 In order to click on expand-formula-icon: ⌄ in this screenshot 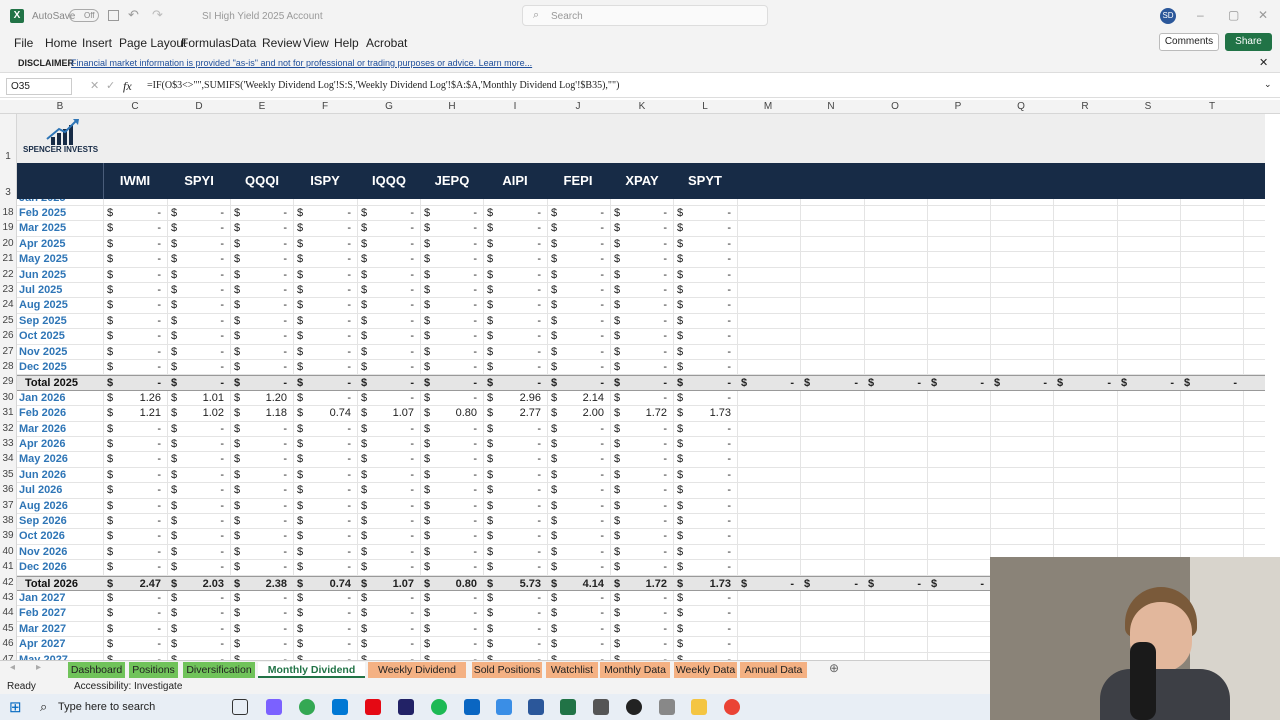, I will do `click(1268, 84)`.